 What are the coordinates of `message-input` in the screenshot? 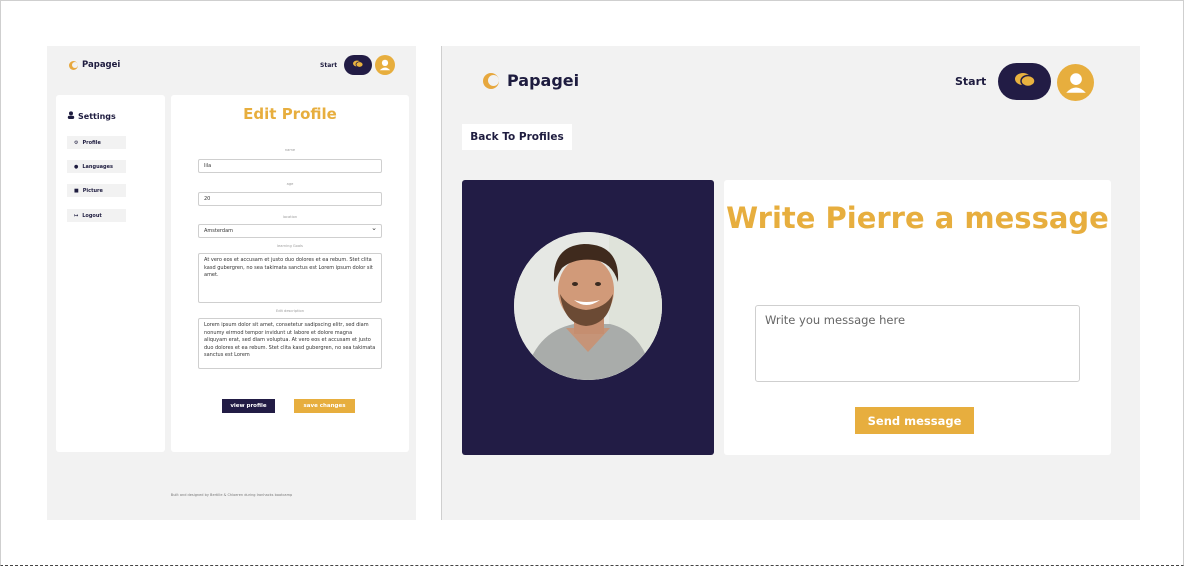 It's located at (917, 343).